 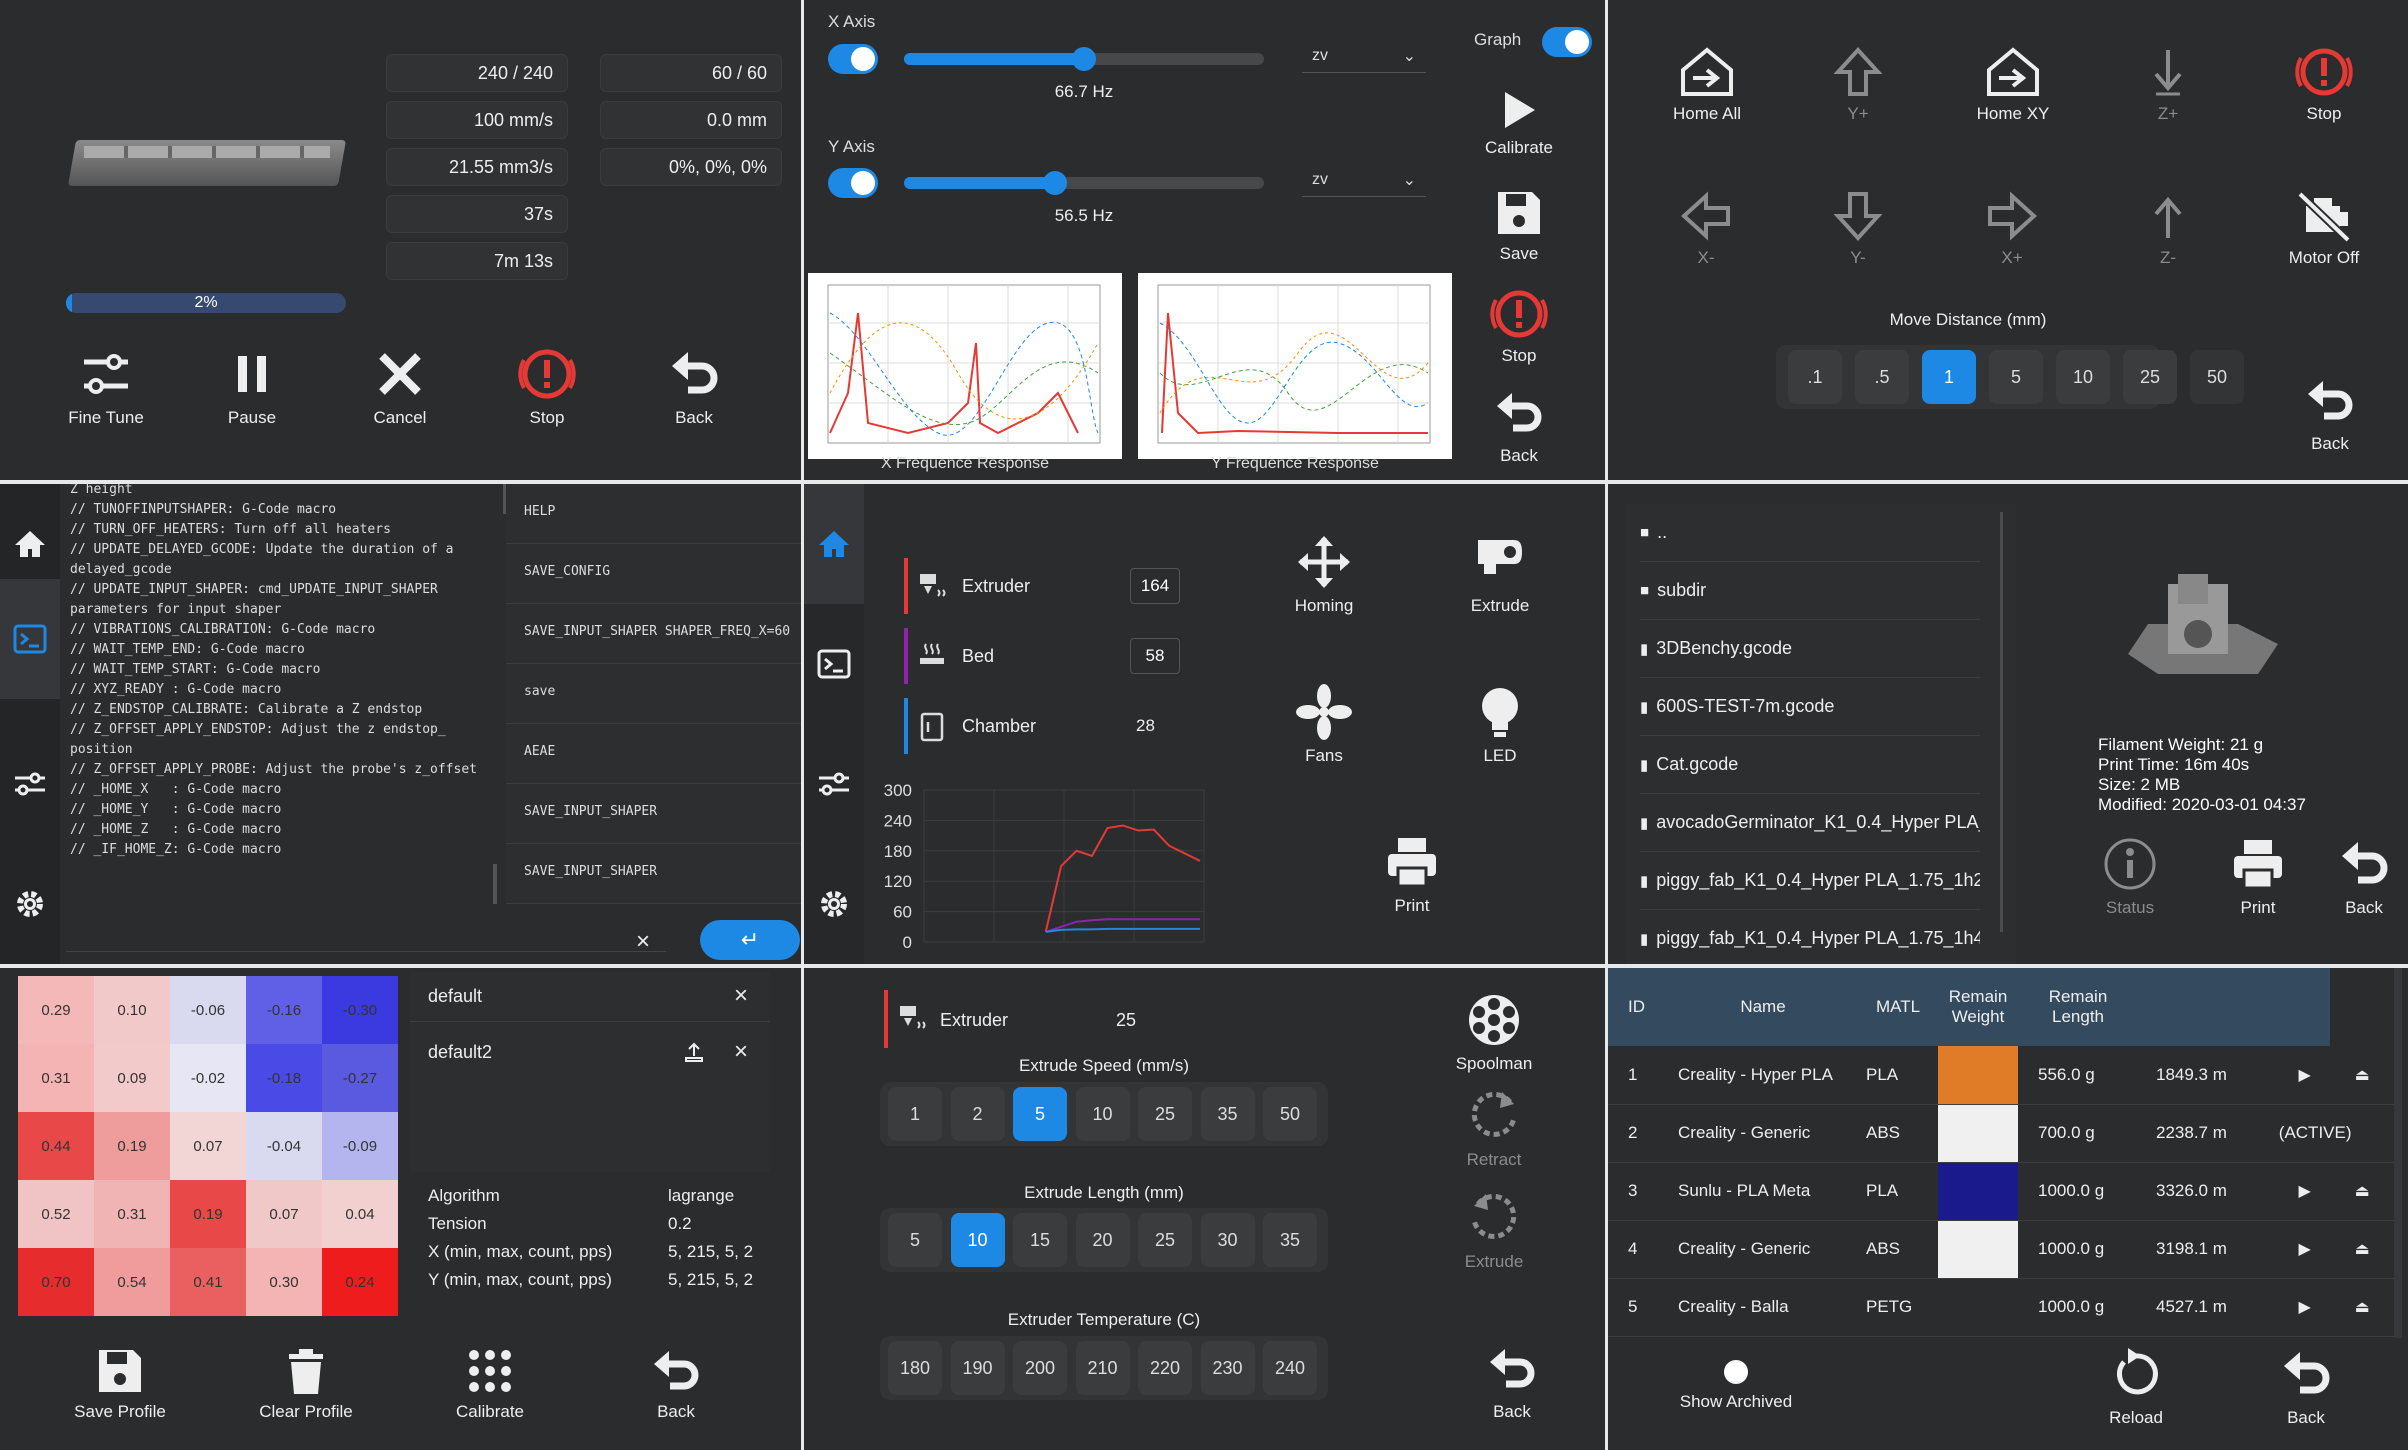 I want to click on x-frequency-knob, so click(x=1084, y=59).